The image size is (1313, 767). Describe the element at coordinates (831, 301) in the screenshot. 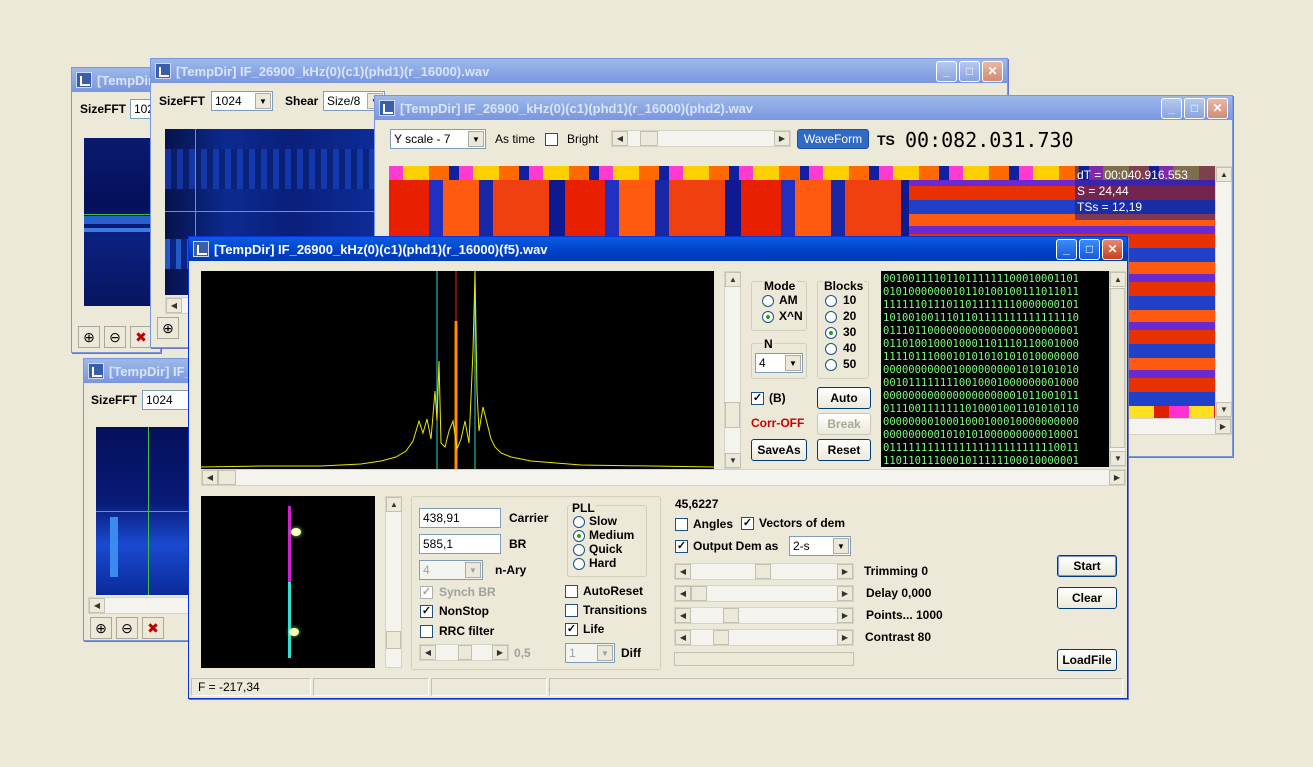

I see `blocks-10-radio` at that location.